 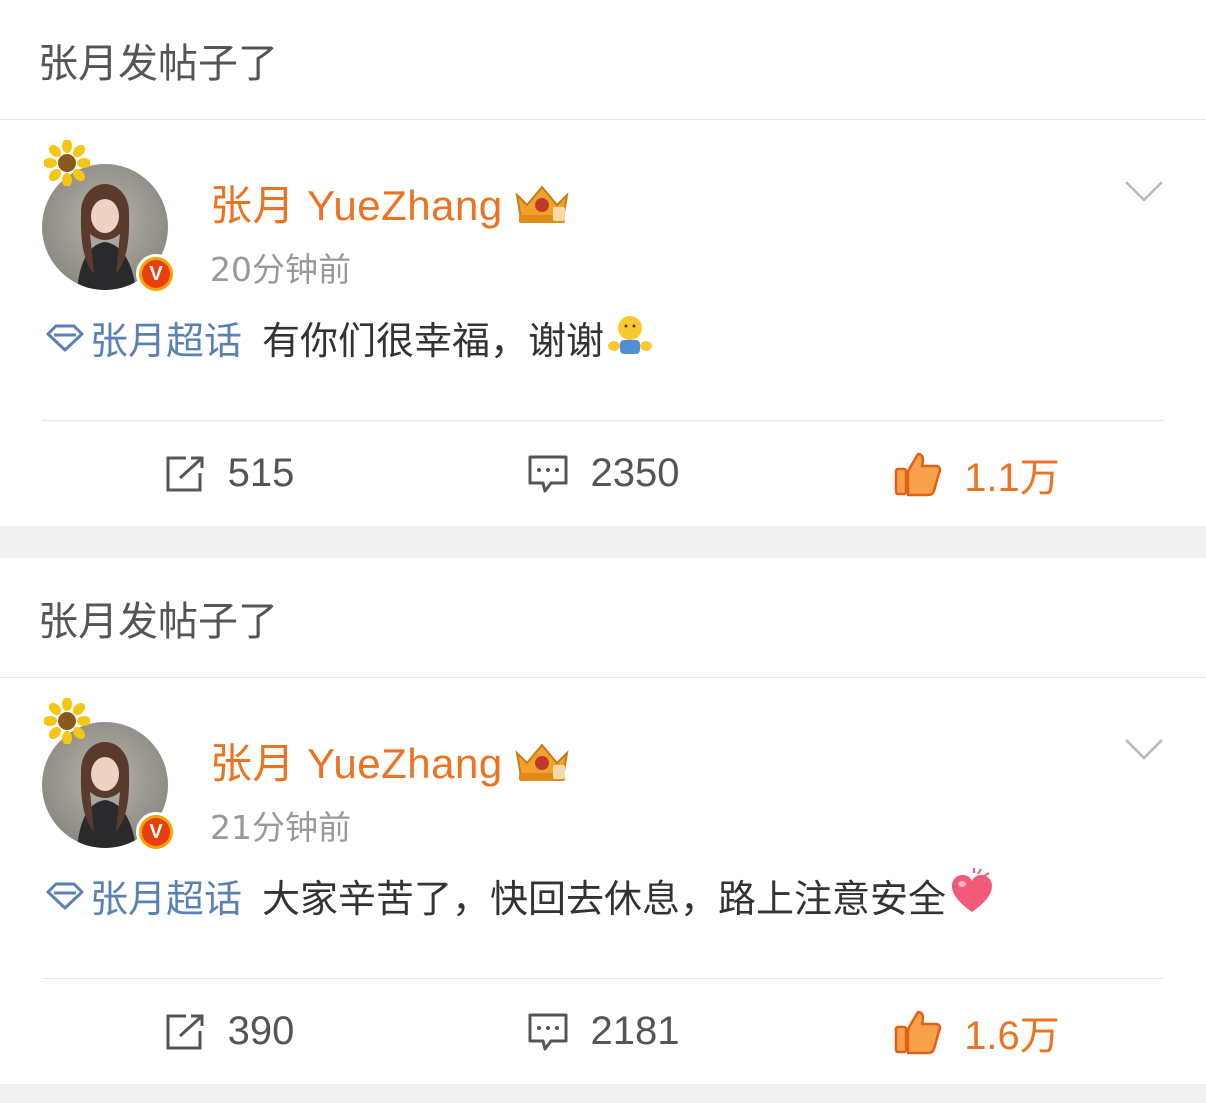 What do you see at coordinates (280, 269) in the screenshot?
I see `post-time: 20分钟前` at bounding box center [280, 269].